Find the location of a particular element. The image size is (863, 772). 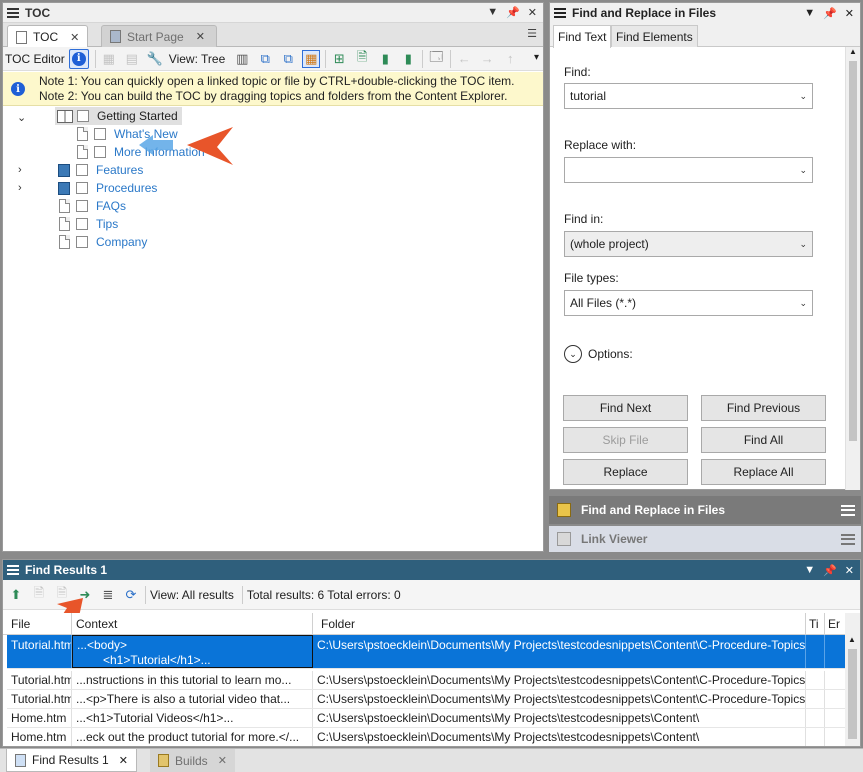

tab-builds: Builds ✕ is located at coordinates (192, 760).